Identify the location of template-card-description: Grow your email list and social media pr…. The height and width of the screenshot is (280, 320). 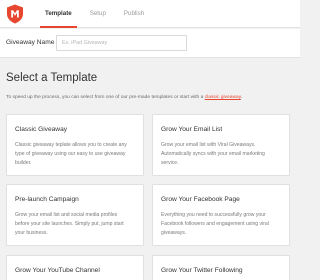
(69, 224).